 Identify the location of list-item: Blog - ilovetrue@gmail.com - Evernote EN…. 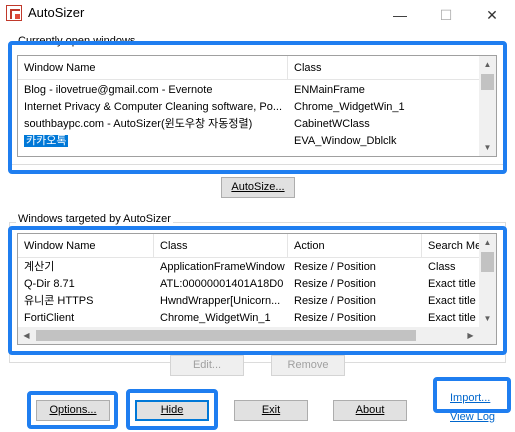
(249, 90).